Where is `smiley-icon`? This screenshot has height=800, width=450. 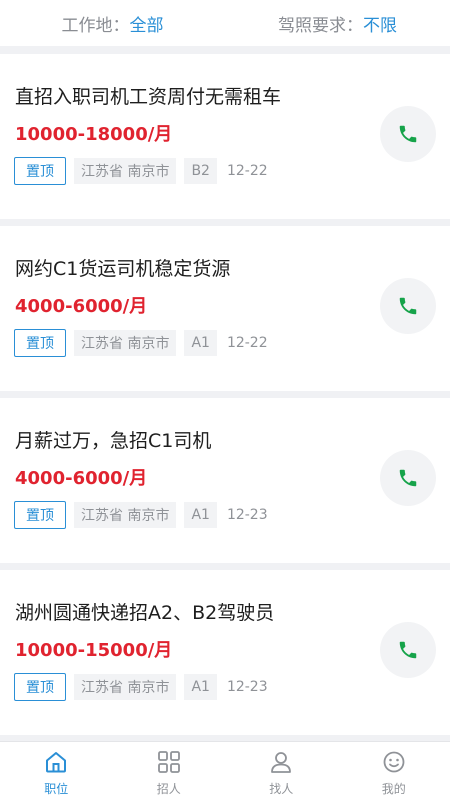
smiley-icon is located at coordinates (394, 762).